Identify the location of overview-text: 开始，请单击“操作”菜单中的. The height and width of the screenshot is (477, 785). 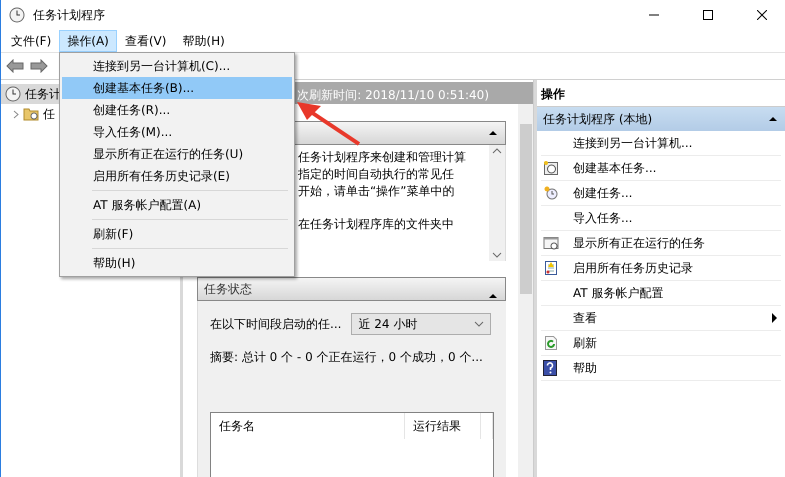
(377, 191).